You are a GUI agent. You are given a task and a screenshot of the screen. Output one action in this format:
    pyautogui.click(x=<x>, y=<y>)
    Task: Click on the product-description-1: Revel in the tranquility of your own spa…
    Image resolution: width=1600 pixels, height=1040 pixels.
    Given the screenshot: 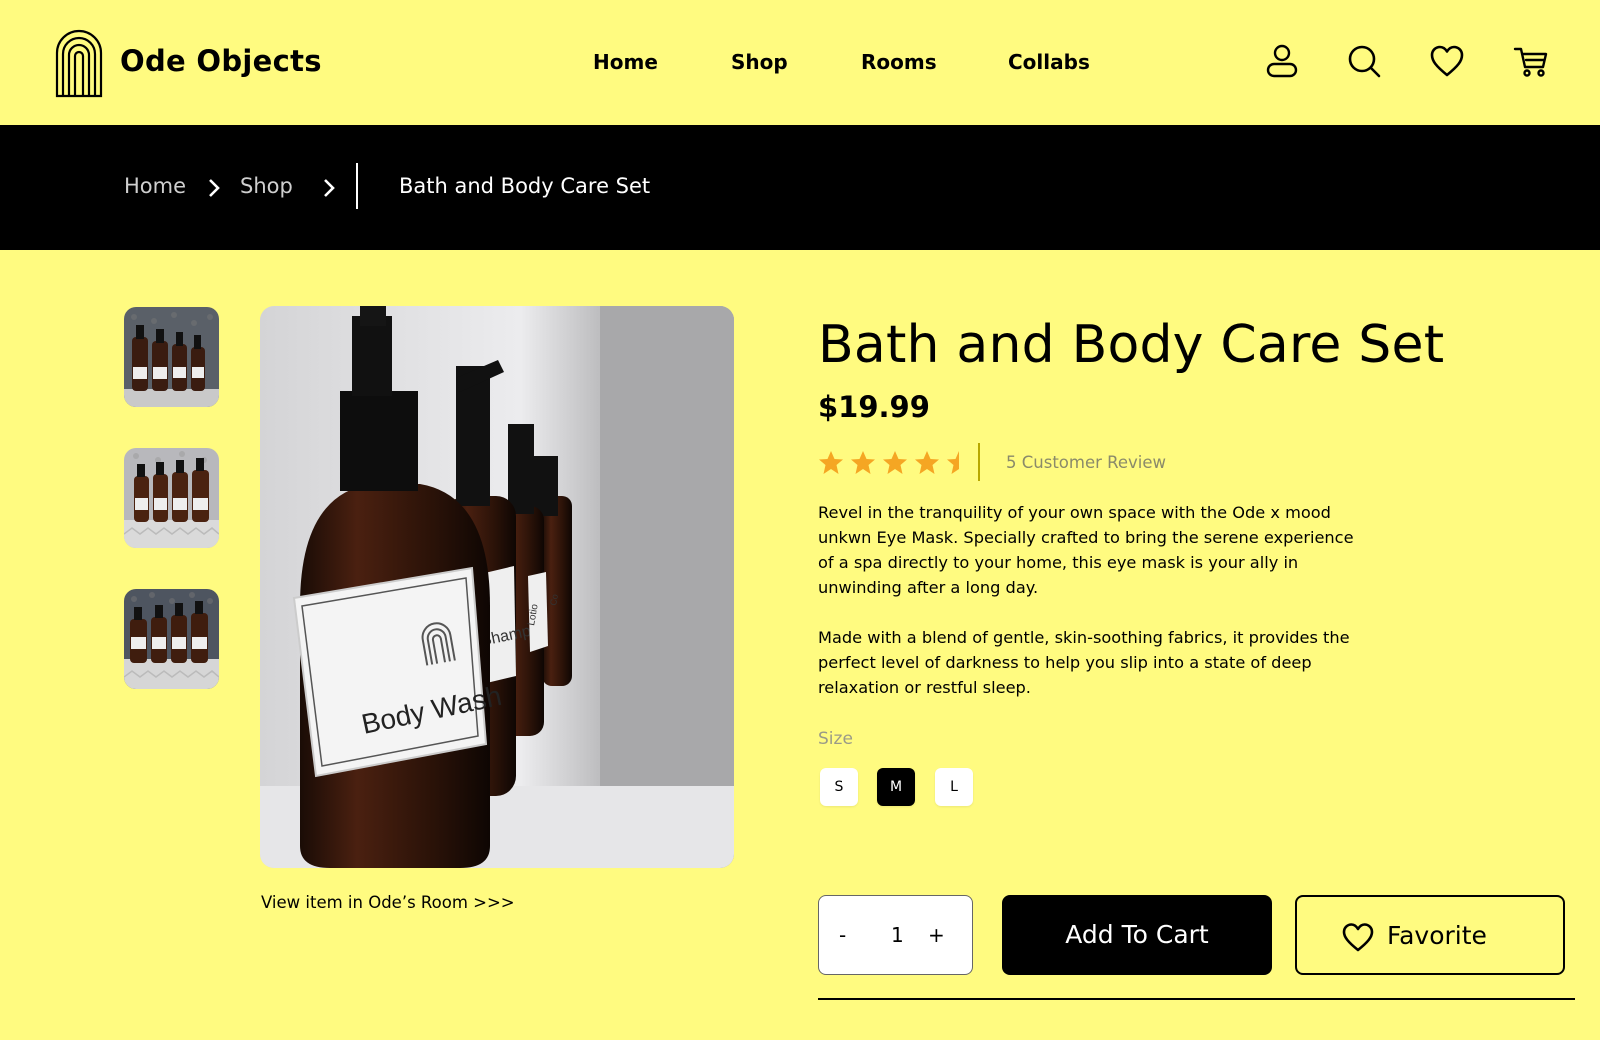 What is the action you would take?
    pyautogui.click(x=1086, y=550)
    